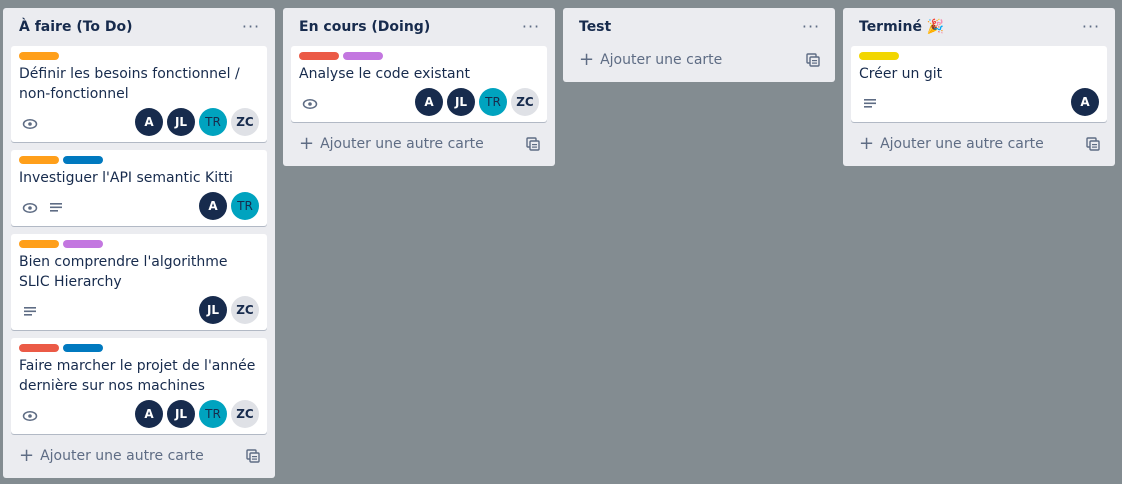 Image resolution: width=1122 pixels, height=484 pixels. I want to click on label-yellow, so click(879, 56).